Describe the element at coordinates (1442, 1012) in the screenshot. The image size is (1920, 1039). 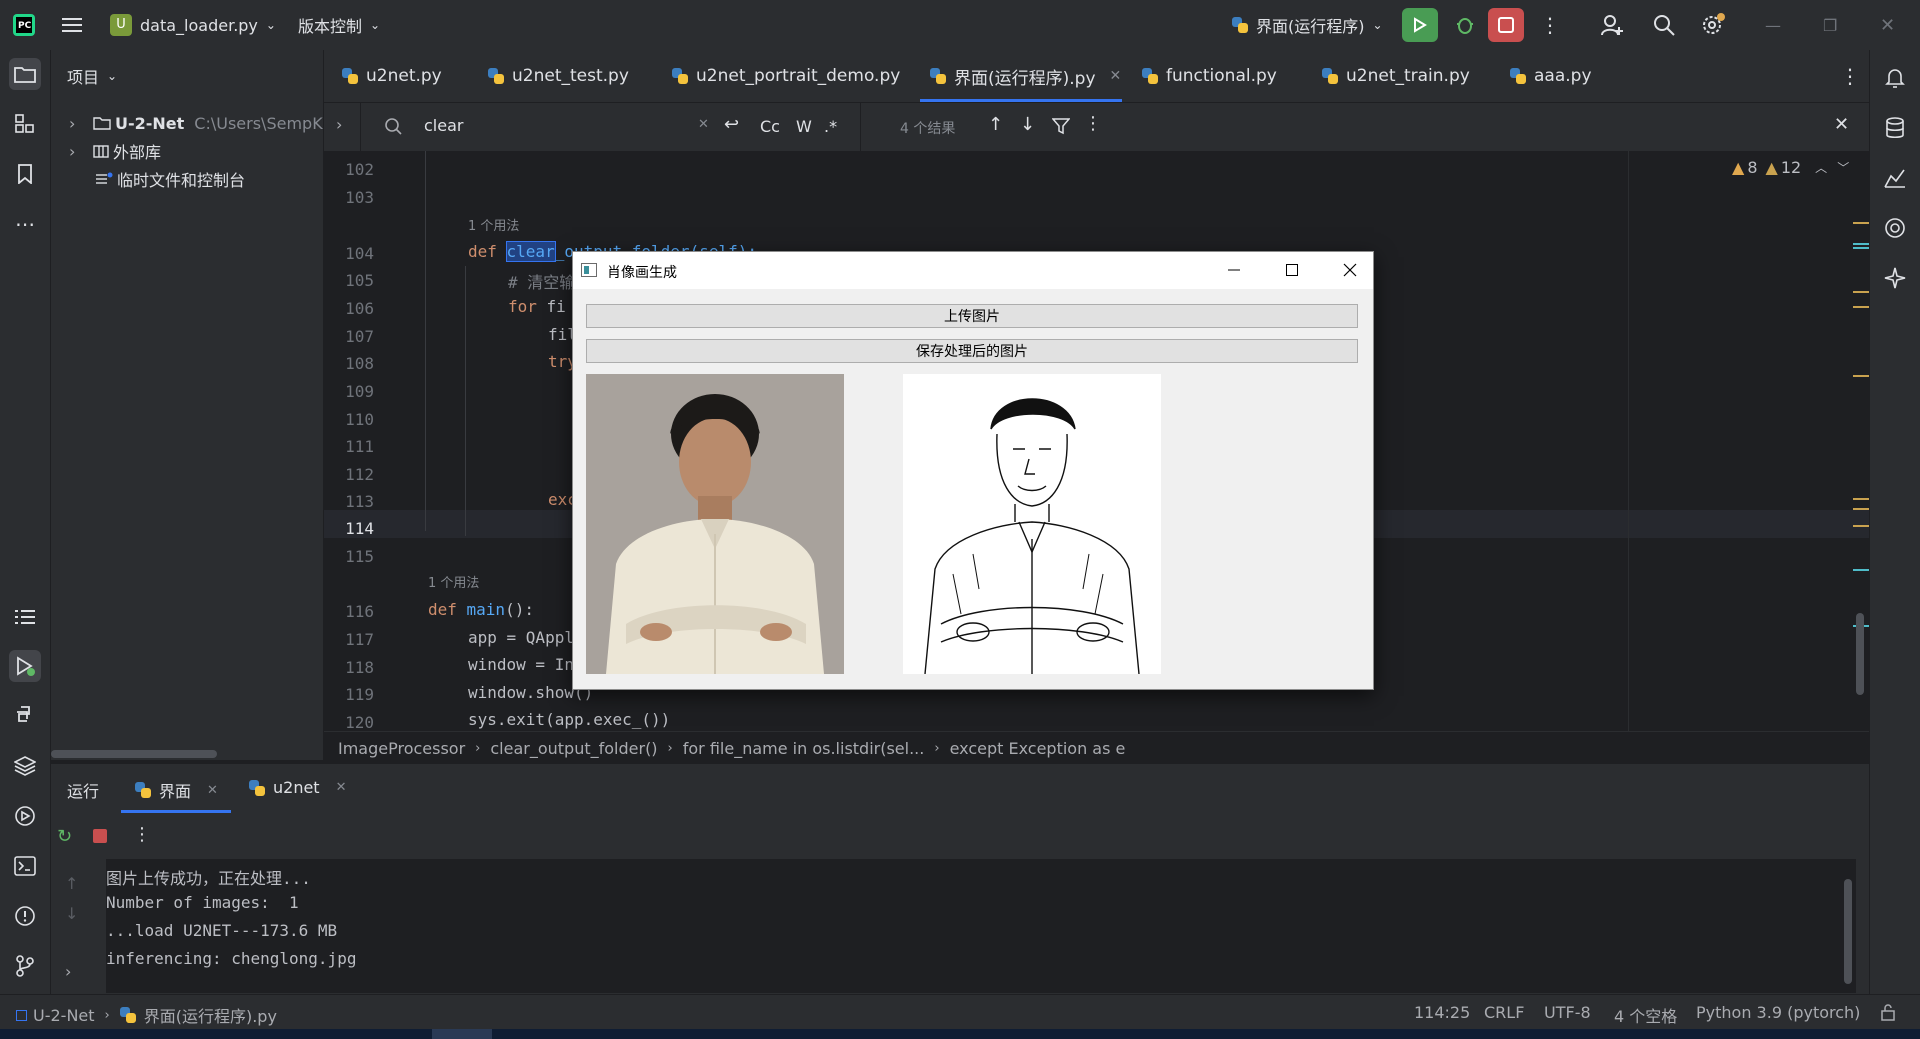
I see `caret-position: 114:25` at that location.